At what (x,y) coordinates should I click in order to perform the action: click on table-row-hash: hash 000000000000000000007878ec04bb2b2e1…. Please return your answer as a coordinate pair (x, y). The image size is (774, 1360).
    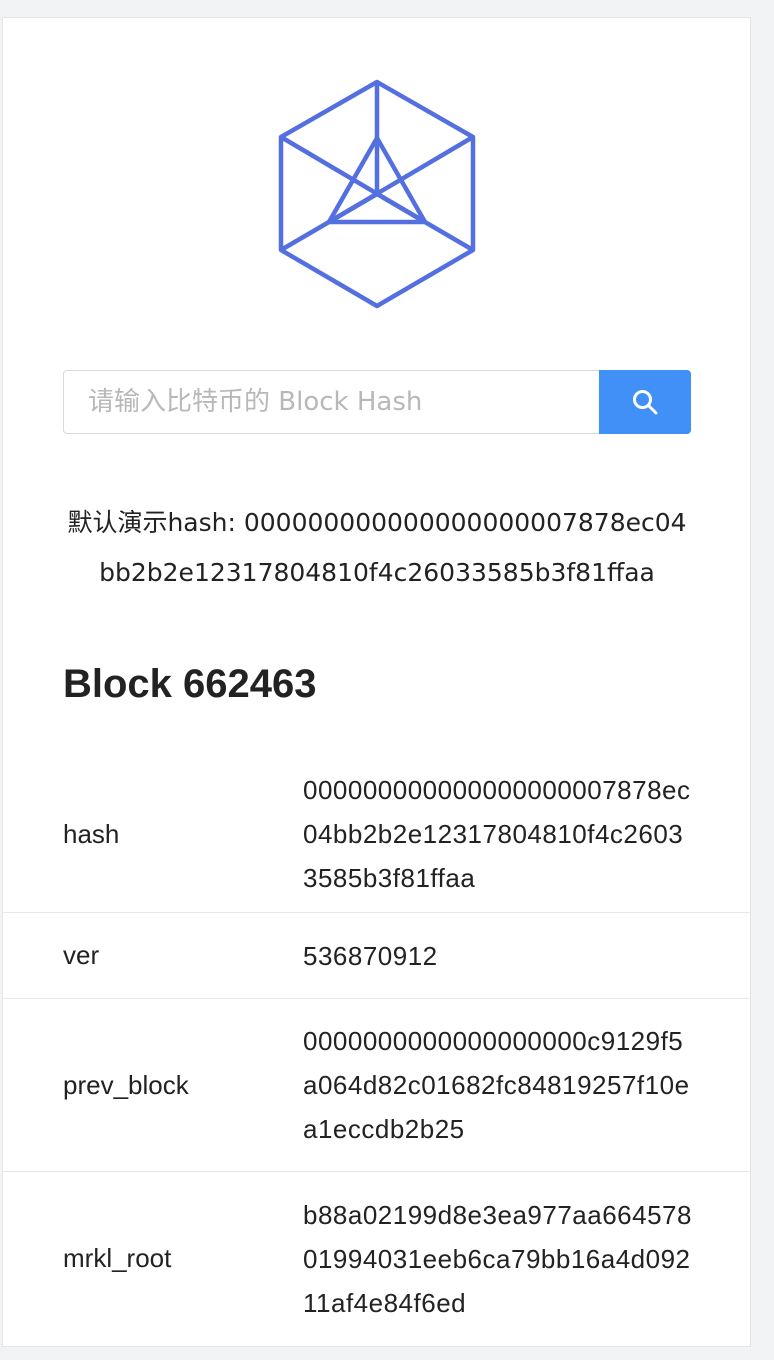
    Looking at the image, I should click on (376, 834).